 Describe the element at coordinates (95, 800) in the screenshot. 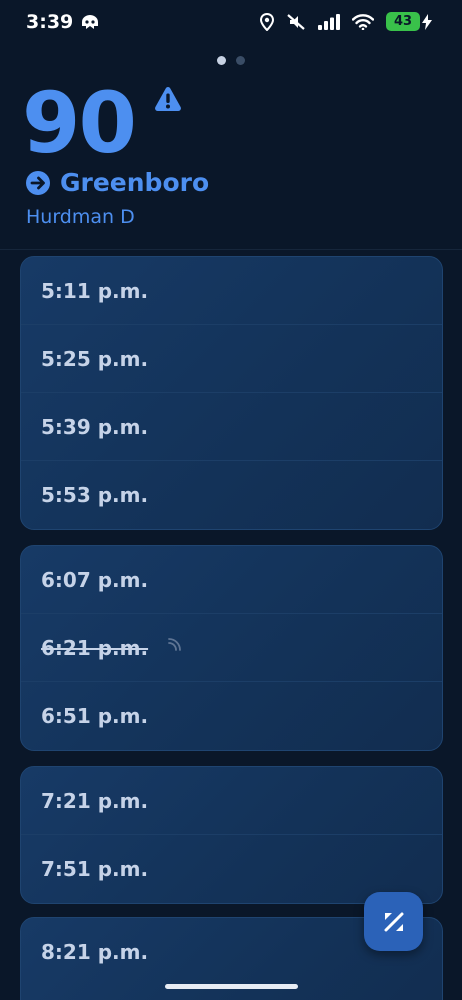

I see `departure-time: 7:21 p.m.` at that location.